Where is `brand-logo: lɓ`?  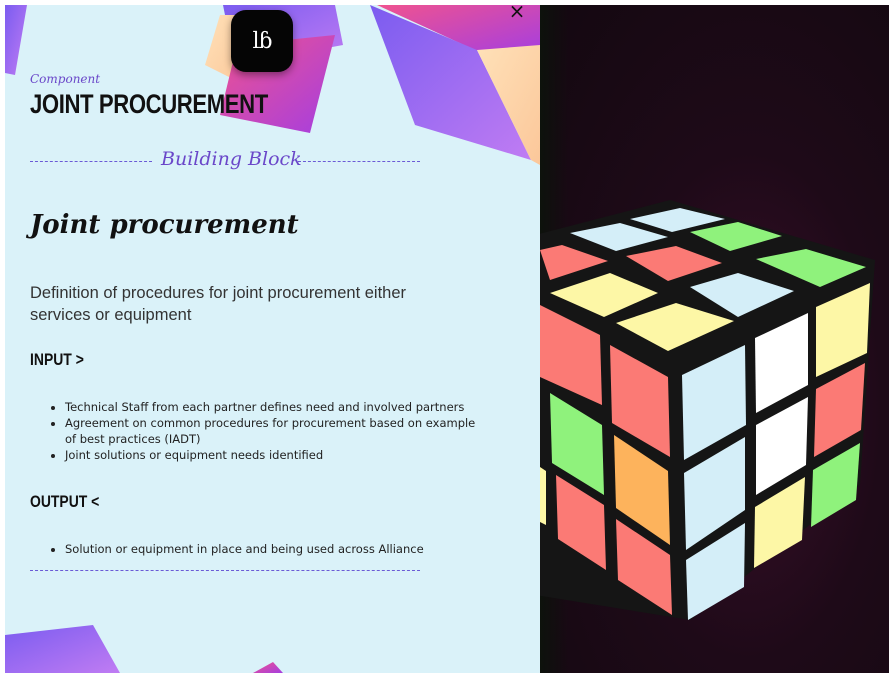 brand-logo: lɓ is located at coordinates (262, 41).